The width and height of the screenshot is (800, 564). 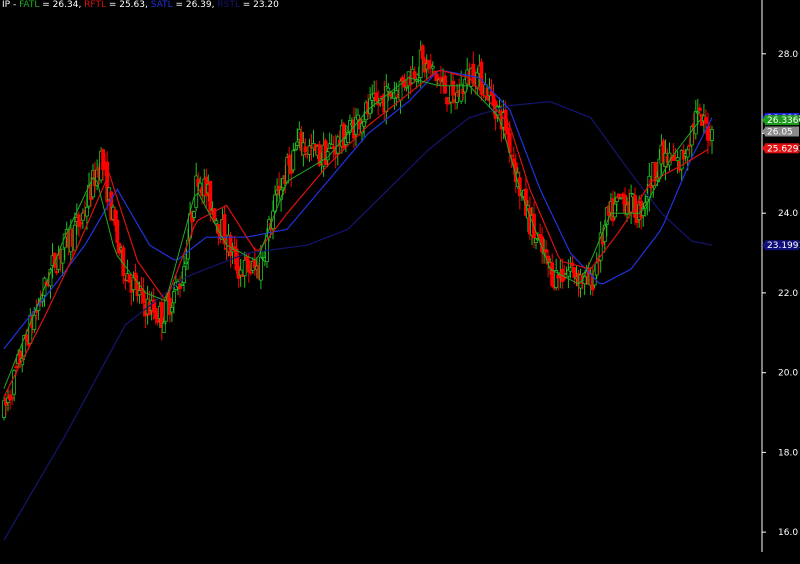 I want to click on y-tick-label: 24.0, so click(x=788, y=214).